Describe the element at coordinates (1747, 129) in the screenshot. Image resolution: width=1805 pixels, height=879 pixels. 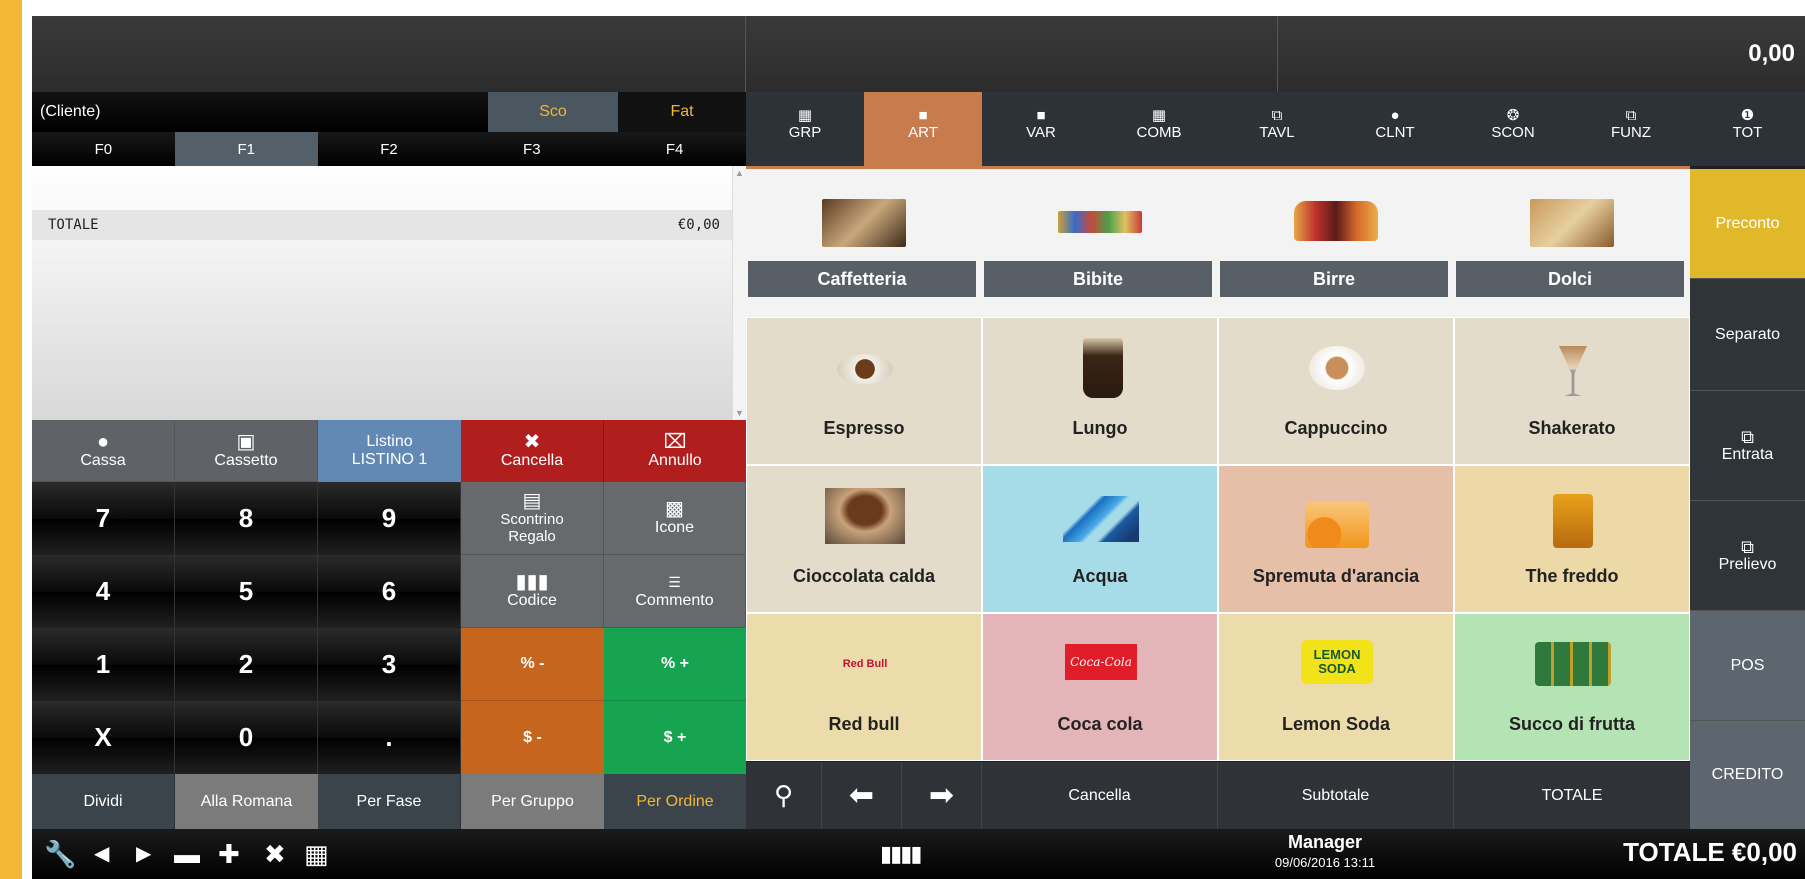
I see `tab-tot: ❶ TOT` at that location.